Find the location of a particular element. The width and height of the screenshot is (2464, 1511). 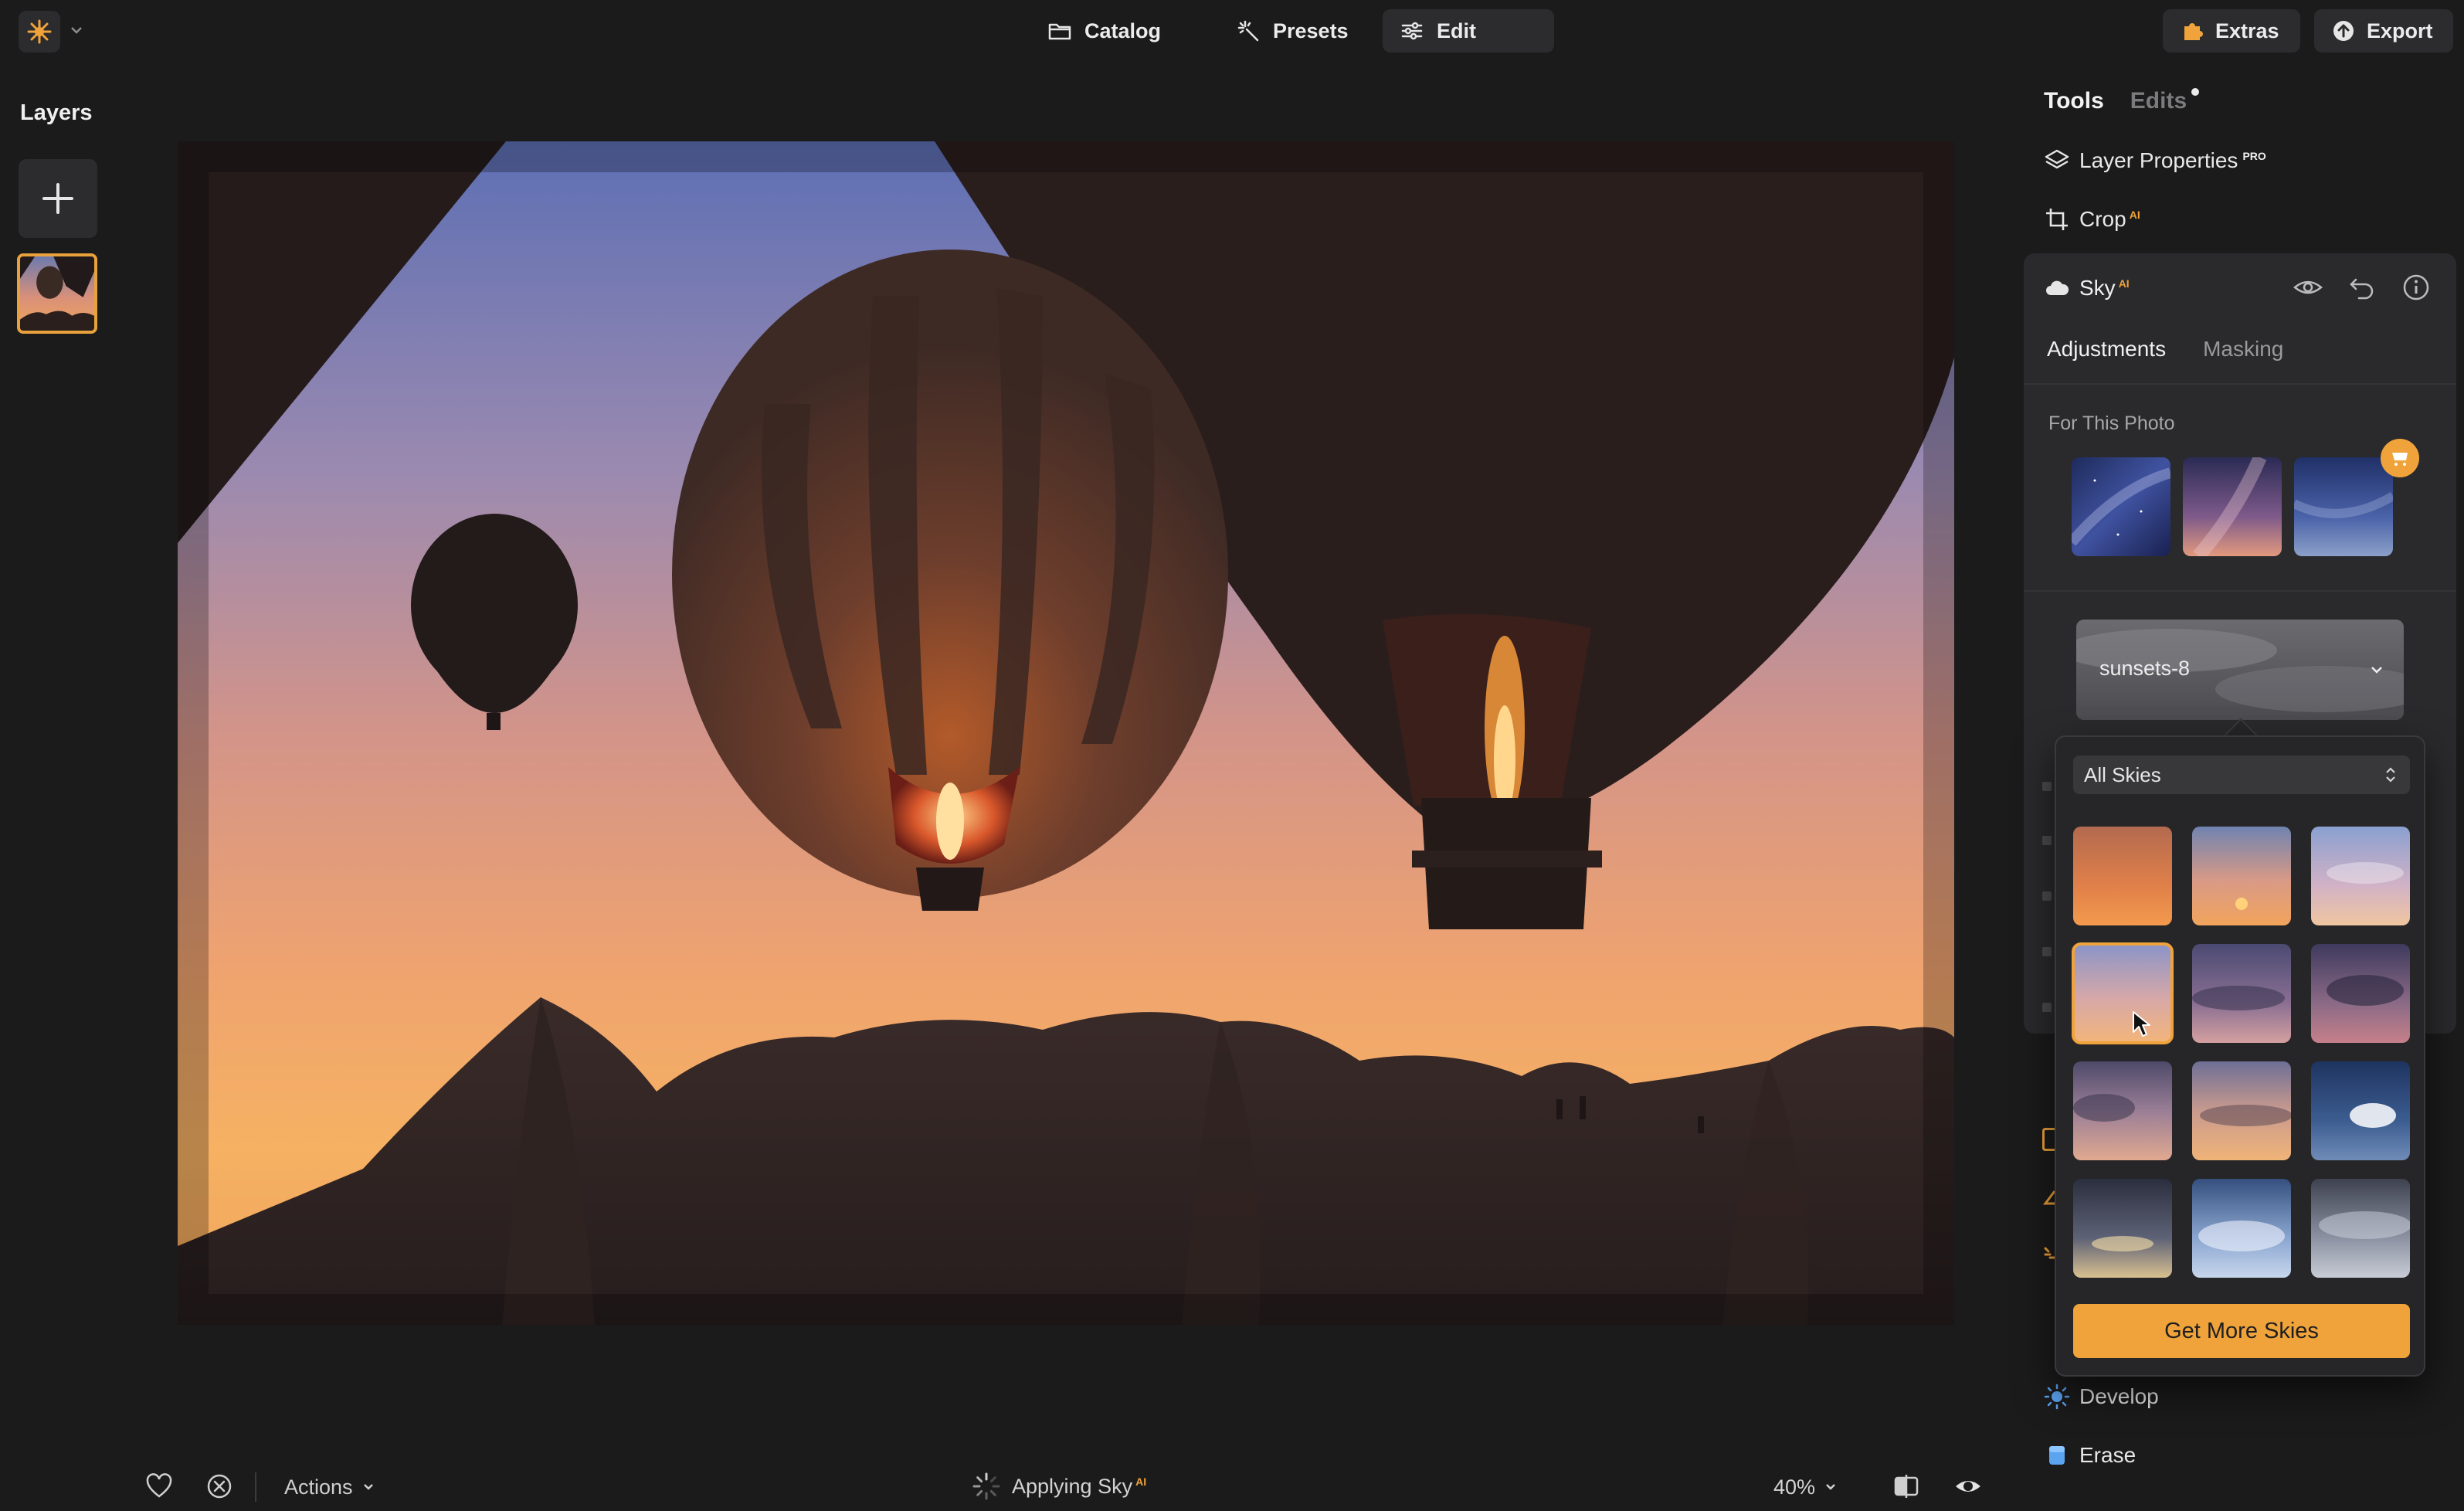

plus-icon is located at coordinates (58, 198).